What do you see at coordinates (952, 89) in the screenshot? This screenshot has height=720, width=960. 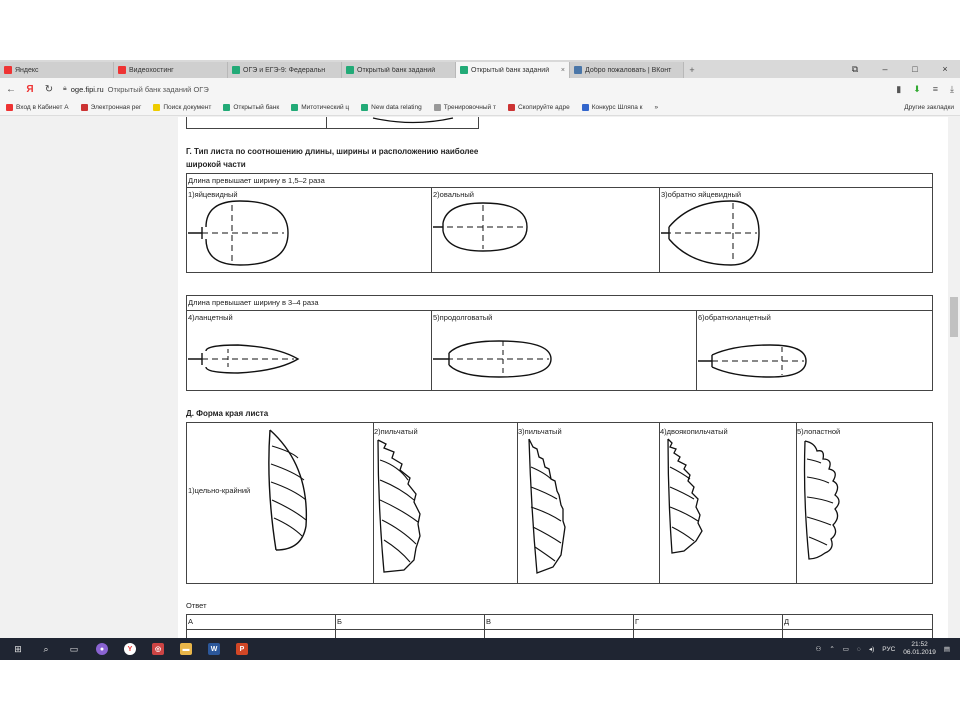 I see `download-progress-icon: ⤓` at bounding box center [952, 89].